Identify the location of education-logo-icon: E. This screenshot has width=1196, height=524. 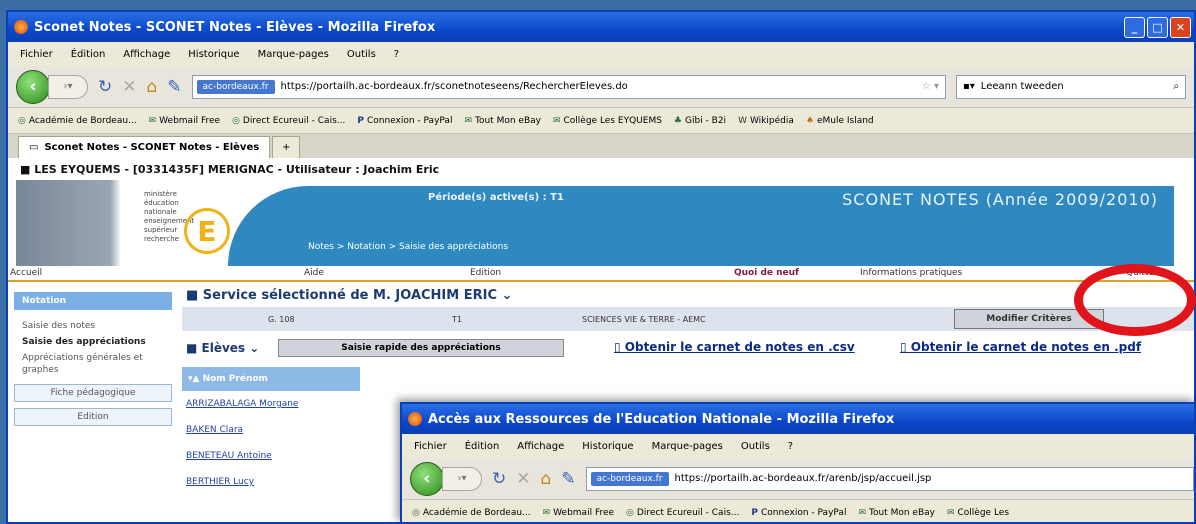
(207, 231).